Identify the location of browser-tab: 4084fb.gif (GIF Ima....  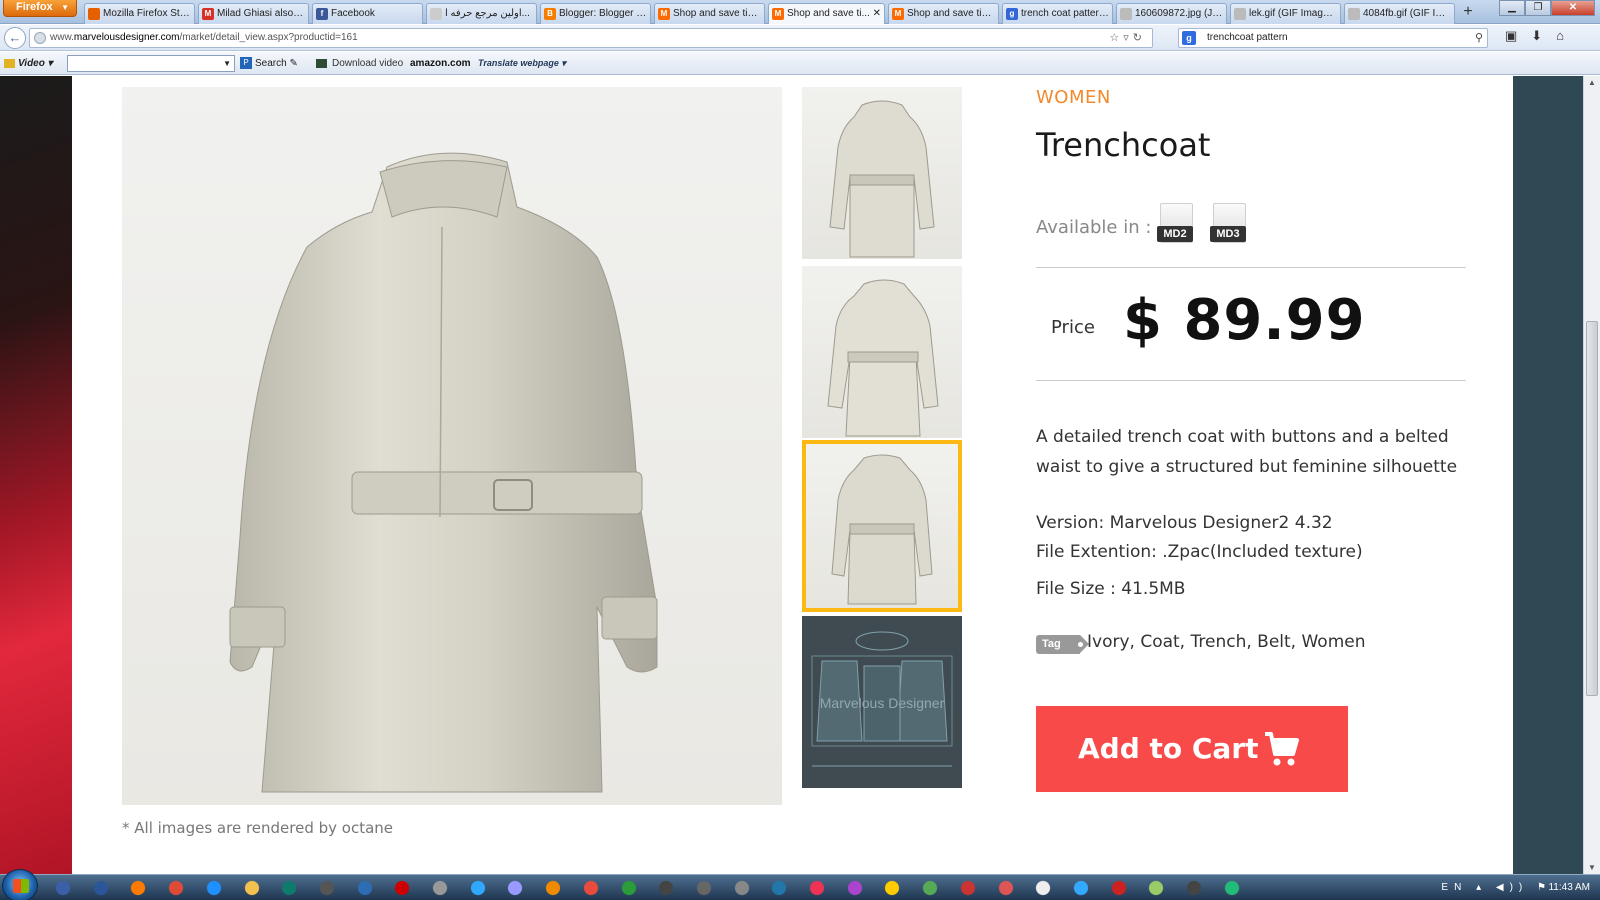
(1399, 13).